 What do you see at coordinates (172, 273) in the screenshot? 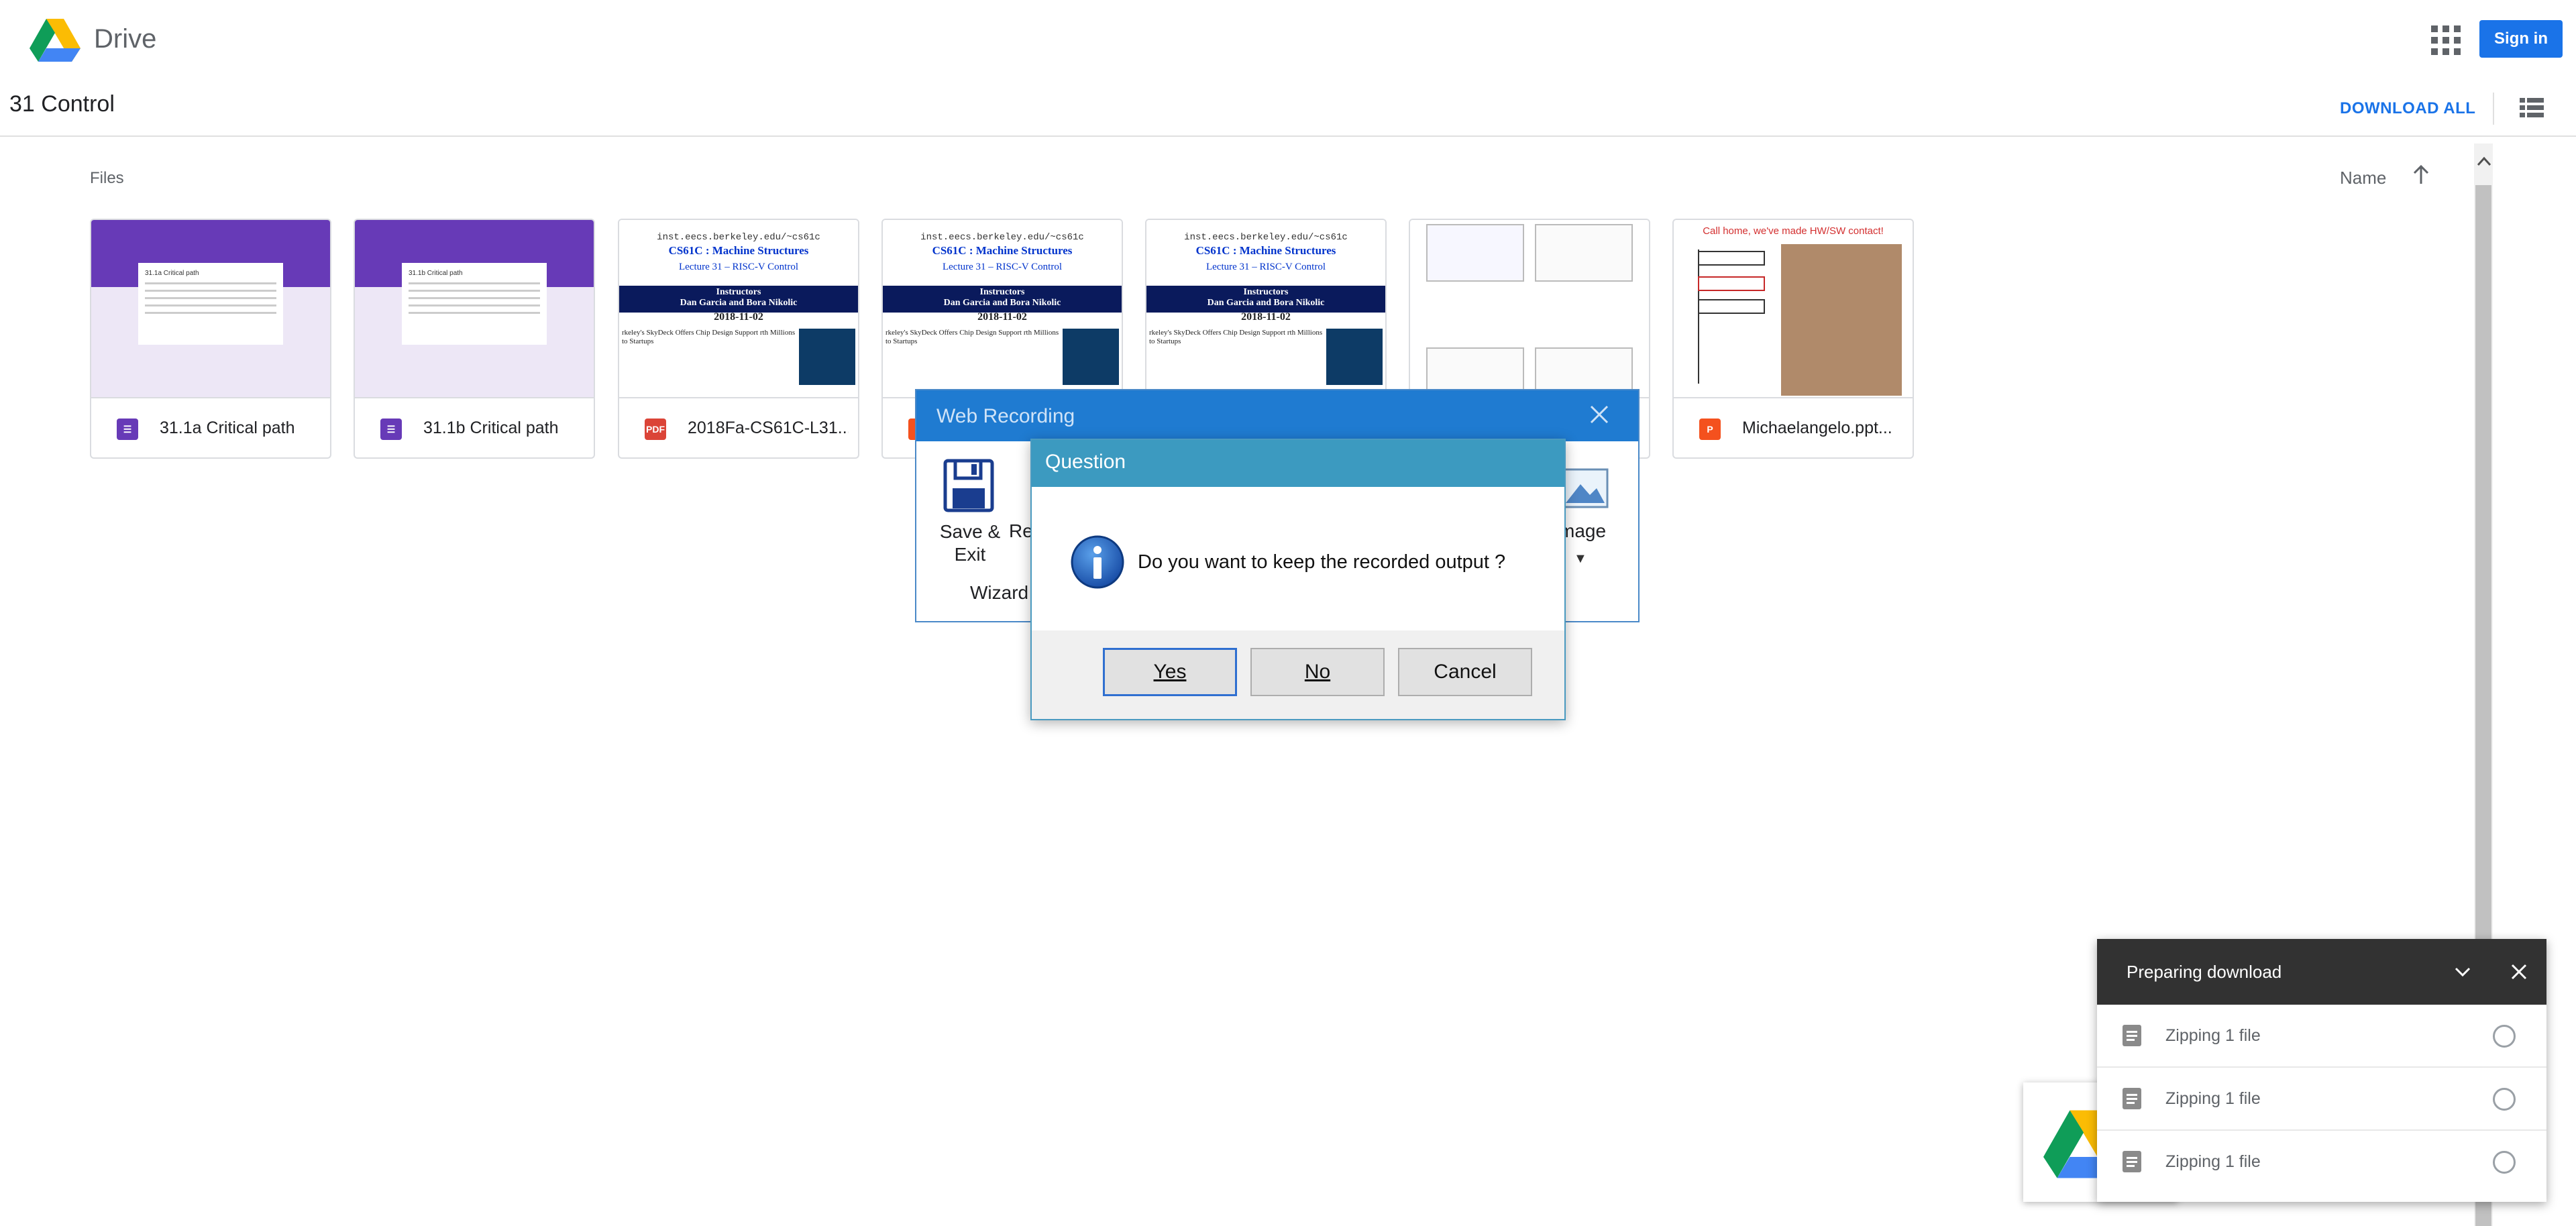
I see `thumbnail-title: 31.1a Critical path` at bounding box center [172, 273].